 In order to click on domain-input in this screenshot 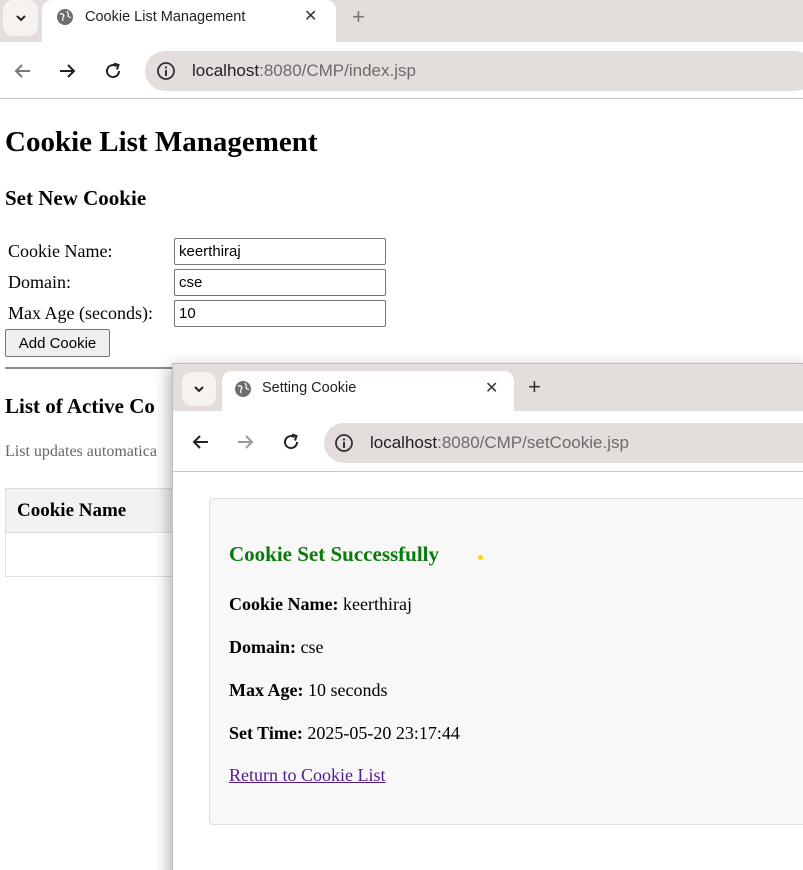, I will do `click(280, 282)`.